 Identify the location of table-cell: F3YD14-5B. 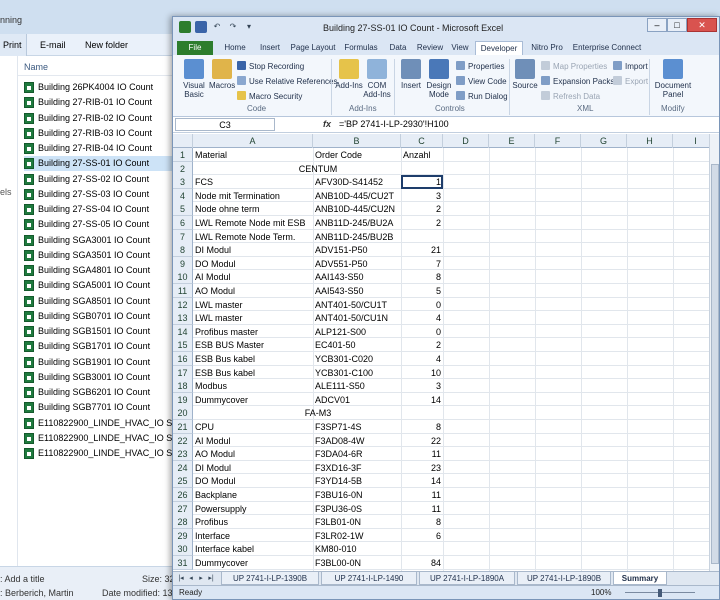
(357, 481).